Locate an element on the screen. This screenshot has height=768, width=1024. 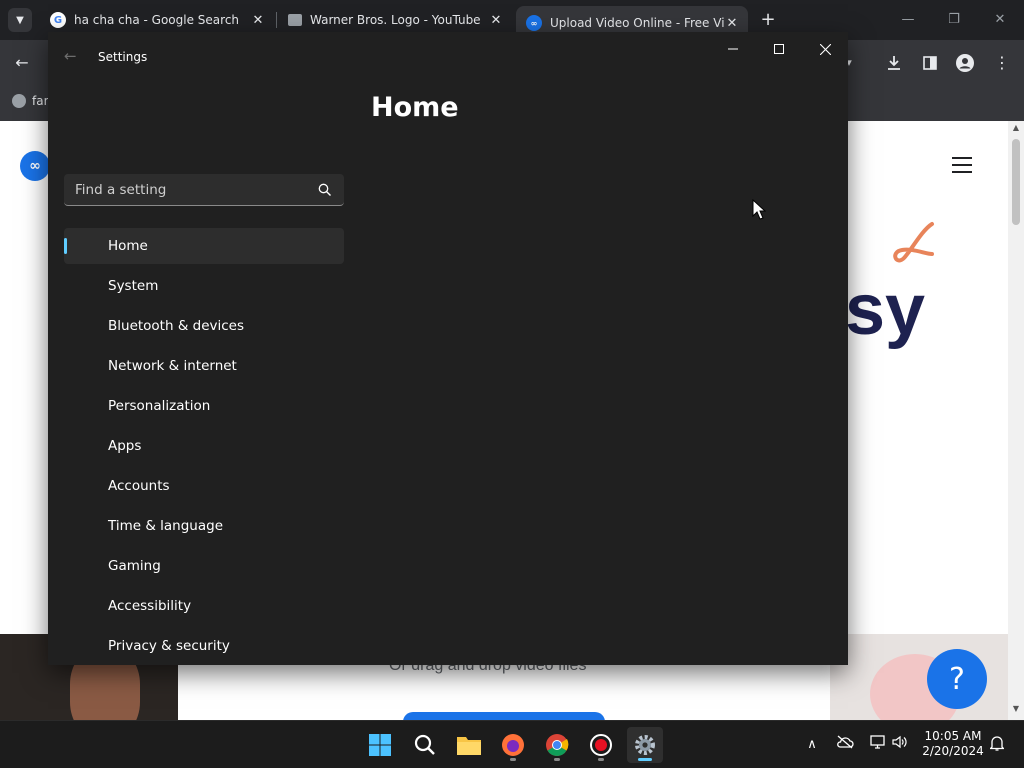
system-clock: 10:05 AM 2/20/2024 is located at coordinates (953, 744).